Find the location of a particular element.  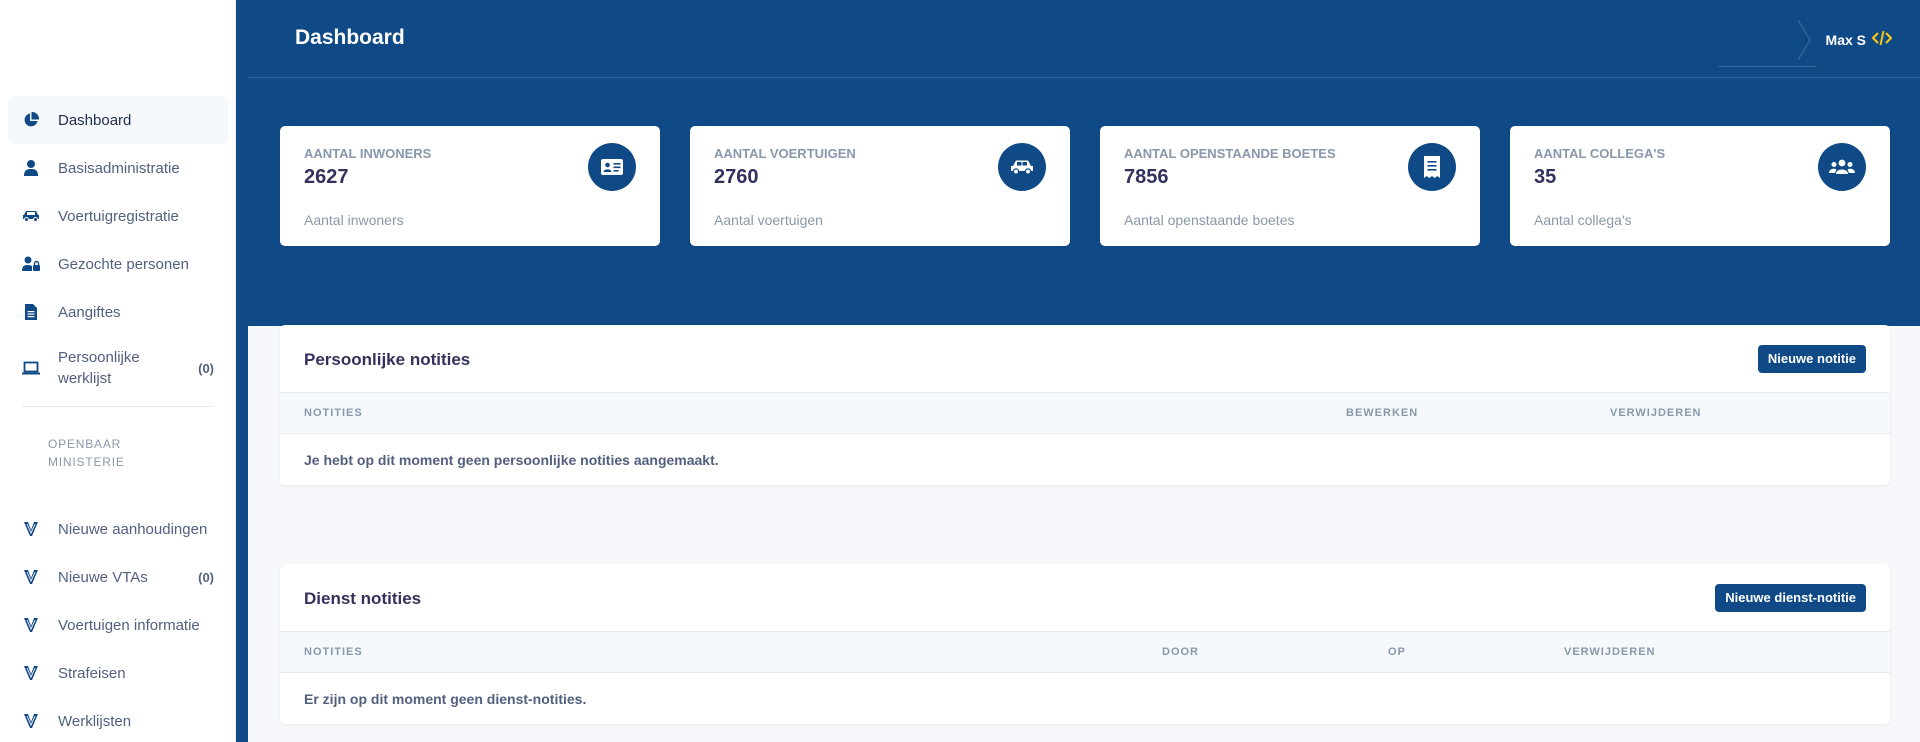

stat-card-inwoners: AANTAL INWONERS 2627 Aantal inwoners is located at coordinates (470, 186).